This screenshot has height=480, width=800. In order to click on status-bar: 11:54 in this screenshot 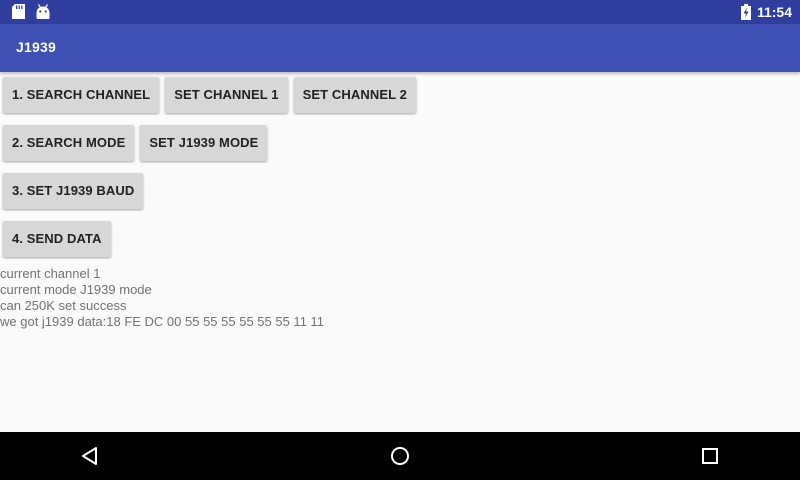, I will do `click(400, 12)`.